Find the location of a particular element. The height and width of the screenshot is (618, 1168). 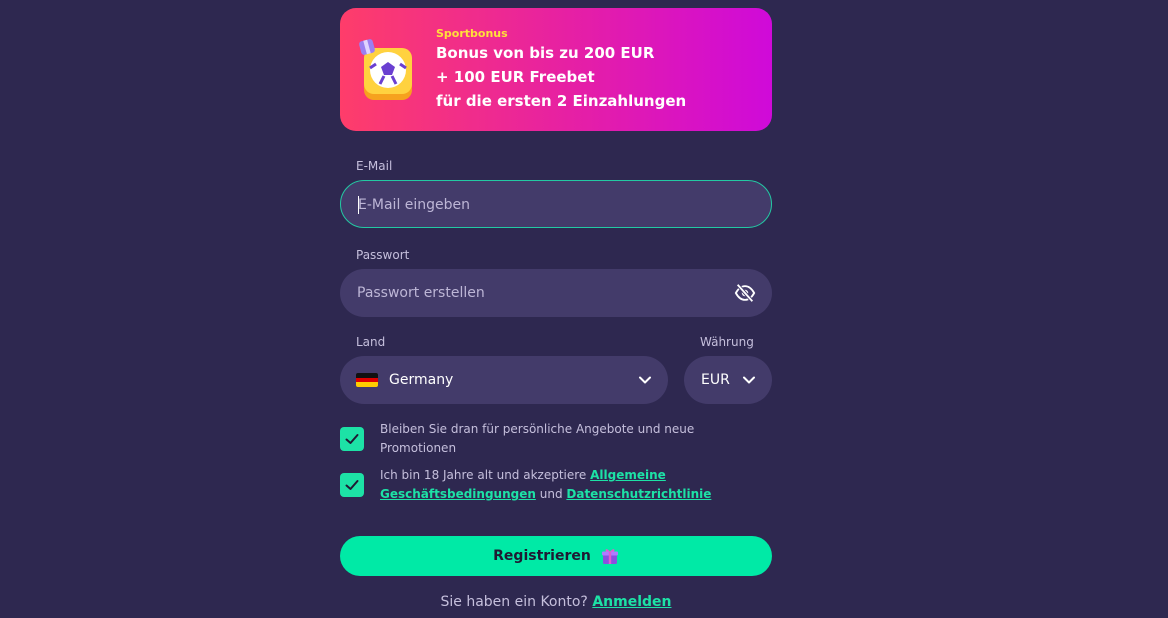

promotions-checkbox is located at coordinates (352, 439).